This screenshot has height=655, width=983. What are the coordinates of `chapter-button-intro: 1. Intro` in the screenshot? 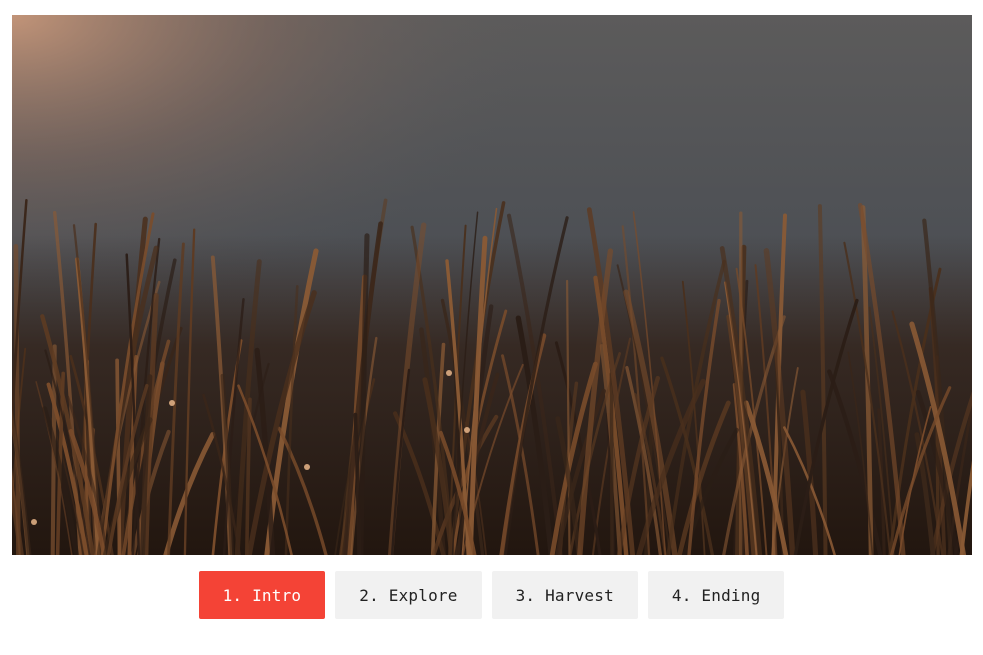 It's located at (262, 595).